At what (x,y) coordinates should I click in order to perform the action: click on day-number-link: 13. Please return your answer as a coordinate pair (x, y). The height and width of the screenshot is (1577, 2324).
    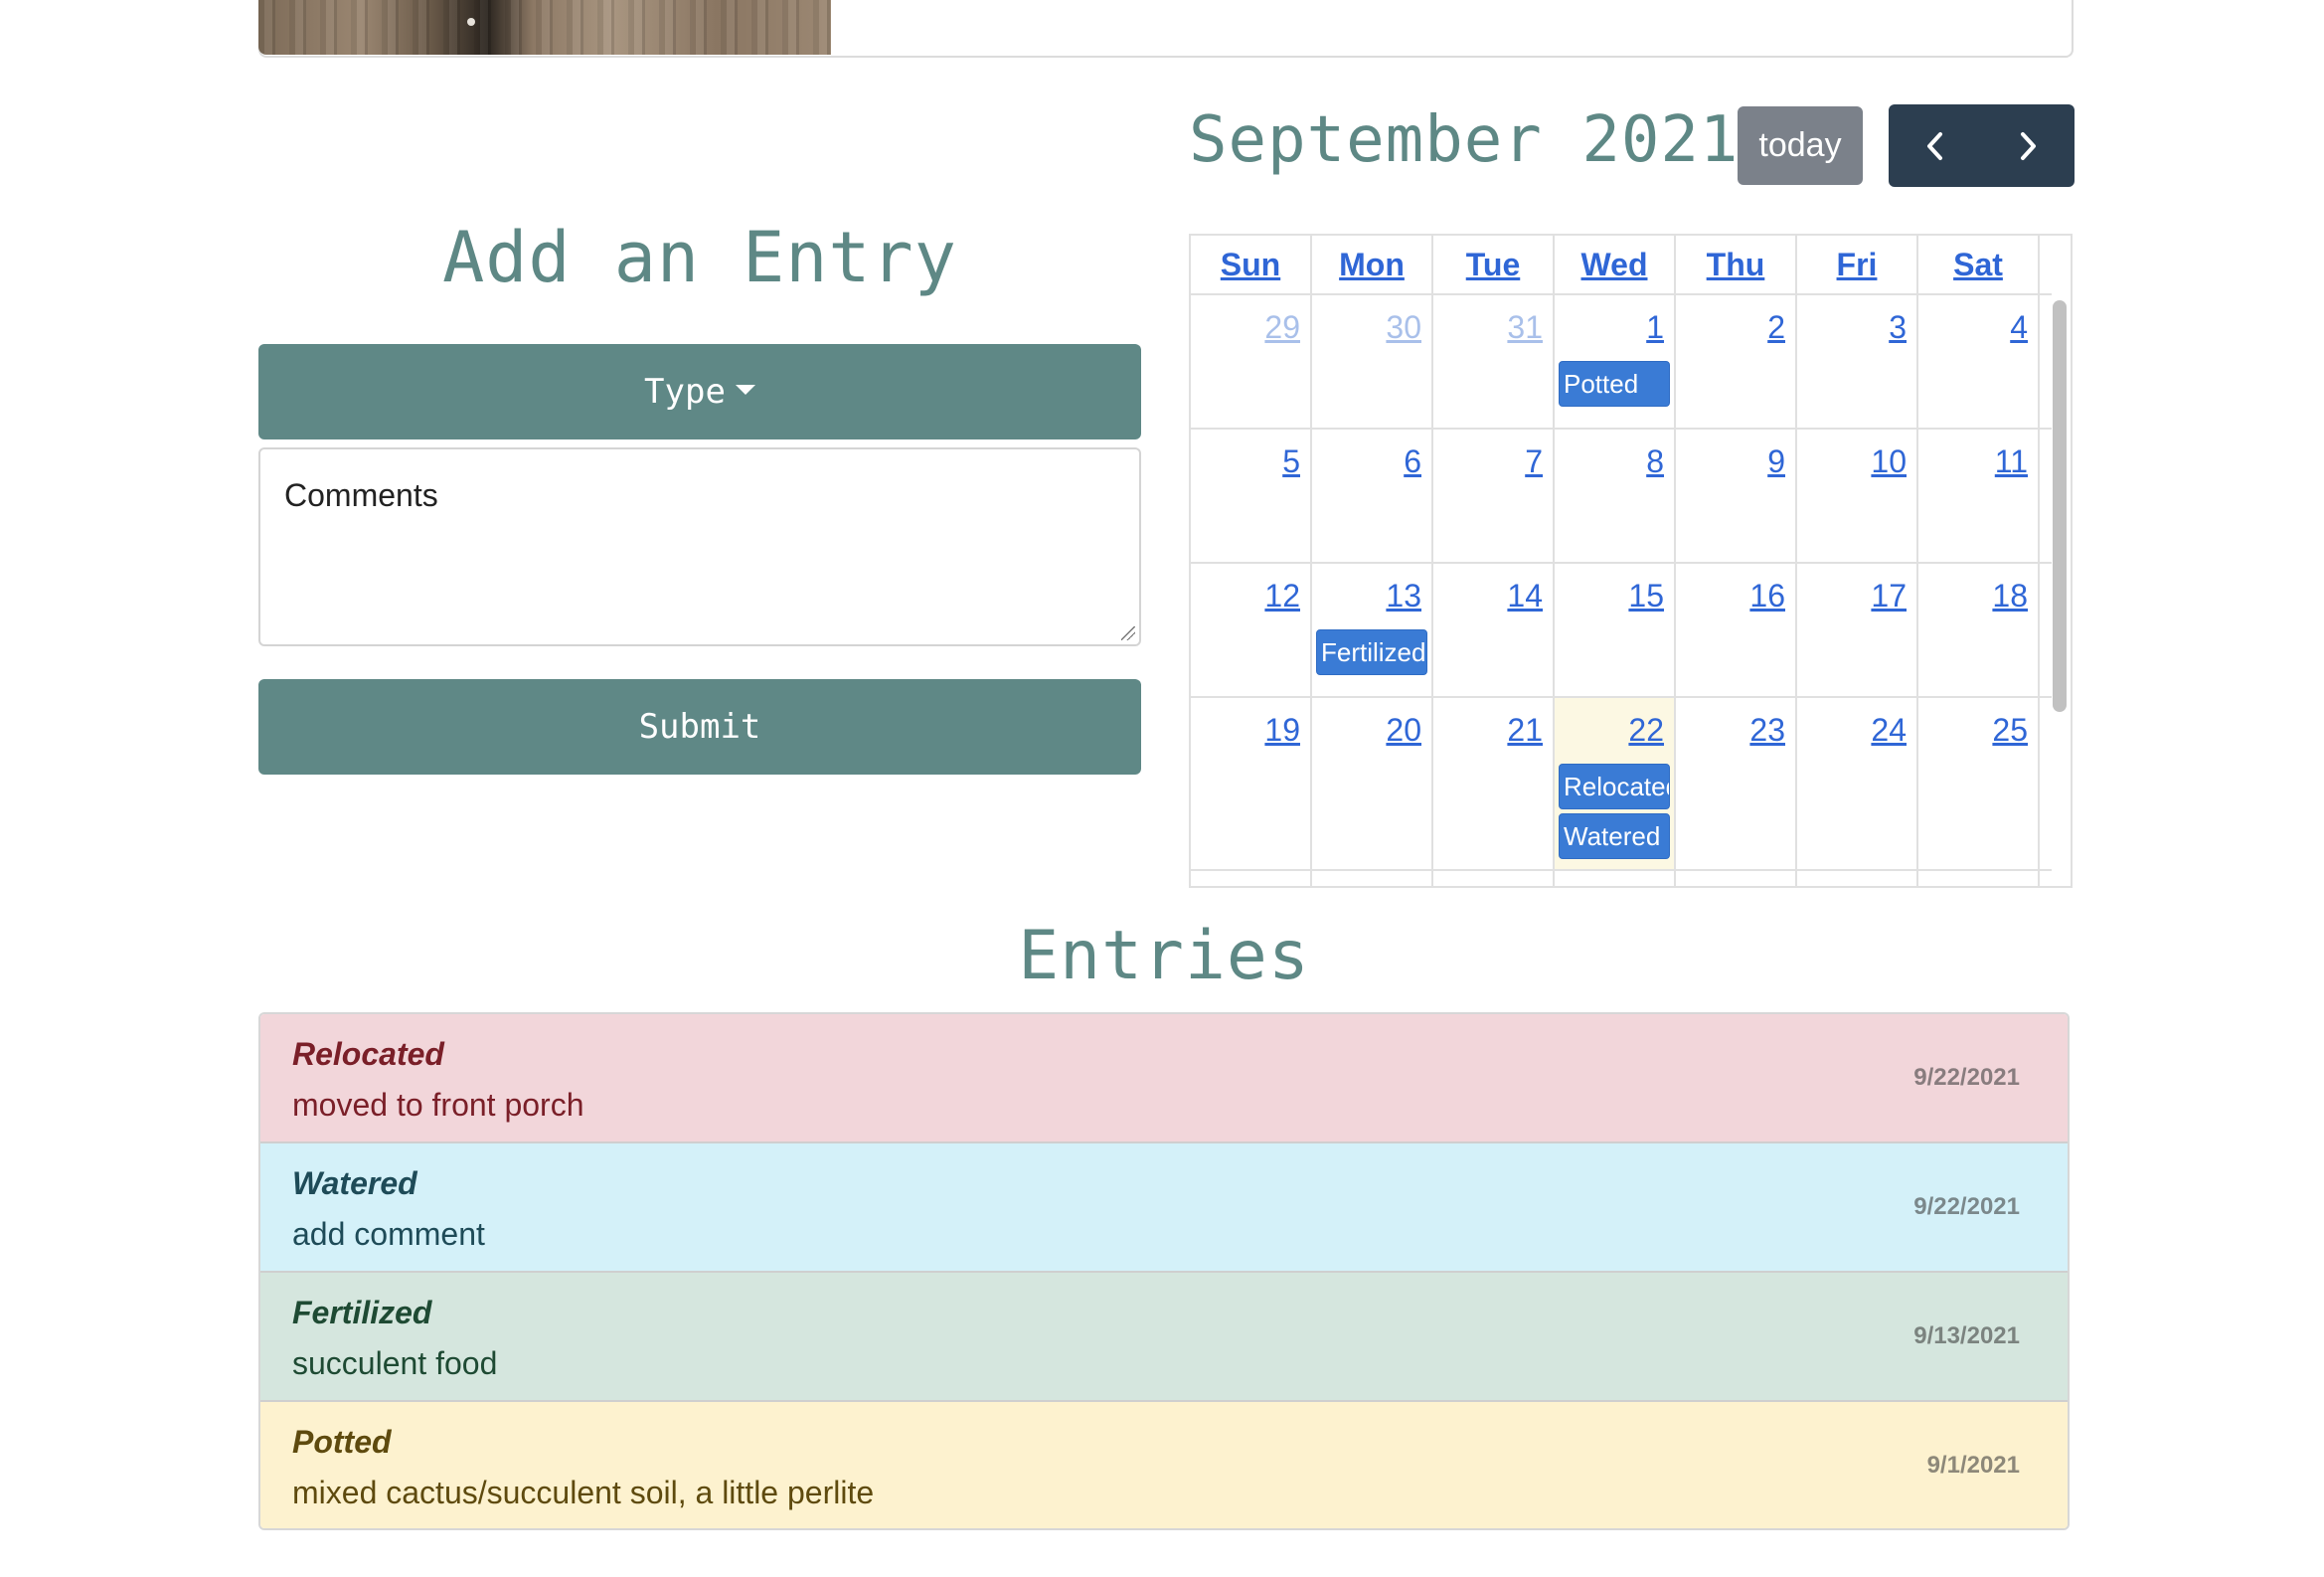
    Looking at the image, I should click on (1403, 596).